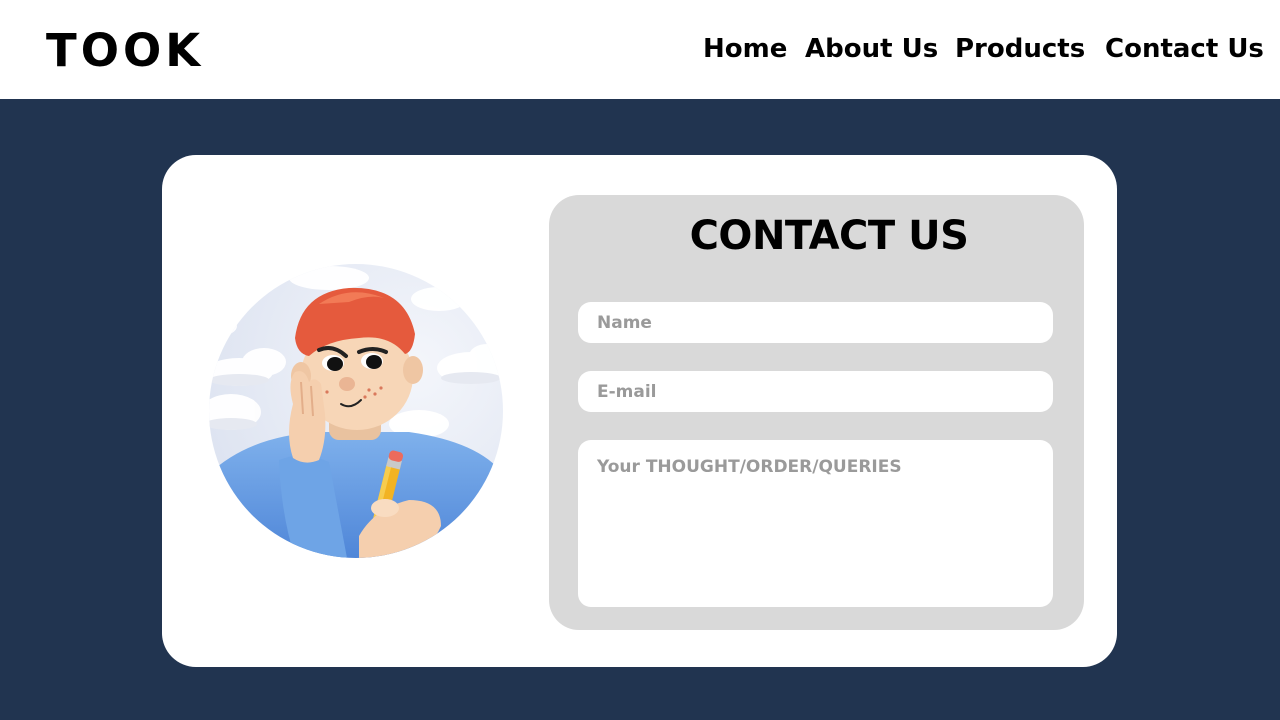 The height and width of the screenshot is (720, 1280). What do you see at coordinates (871, 49) in the screenshot?
I see `nav-link-about-us: About Us` at bounding box center [871, 49].